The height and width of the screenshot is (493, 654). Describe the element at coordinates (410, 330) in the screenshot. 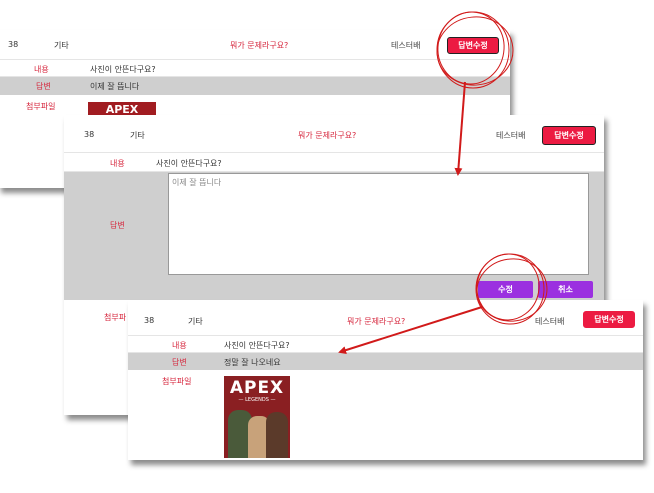

I see `arrow-to-updated-answer` at that location.